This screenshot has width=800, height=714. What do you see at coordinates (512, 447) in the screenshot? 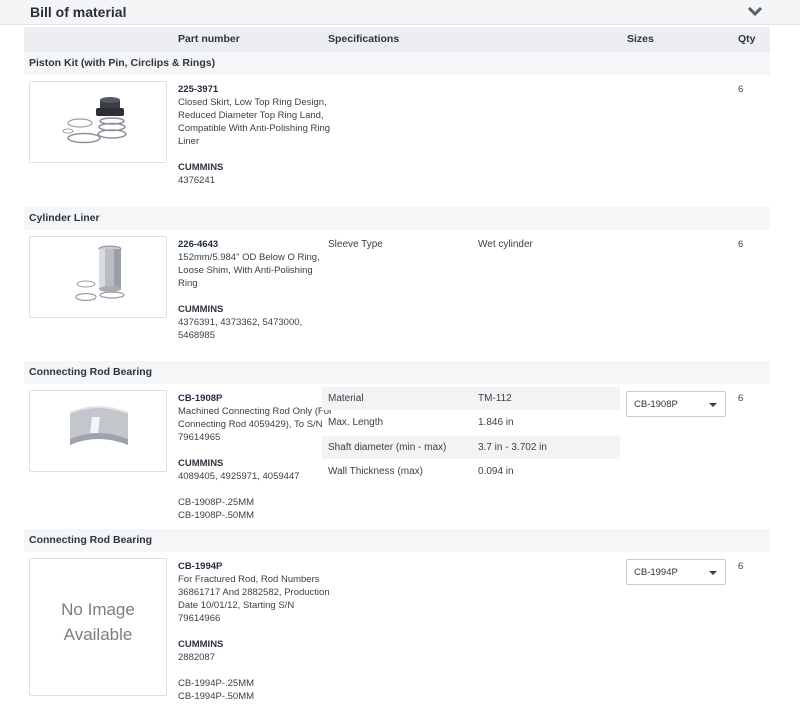
I see `spec-value: 3.7 in - 3.702 in` at bounding box center [512, 447].